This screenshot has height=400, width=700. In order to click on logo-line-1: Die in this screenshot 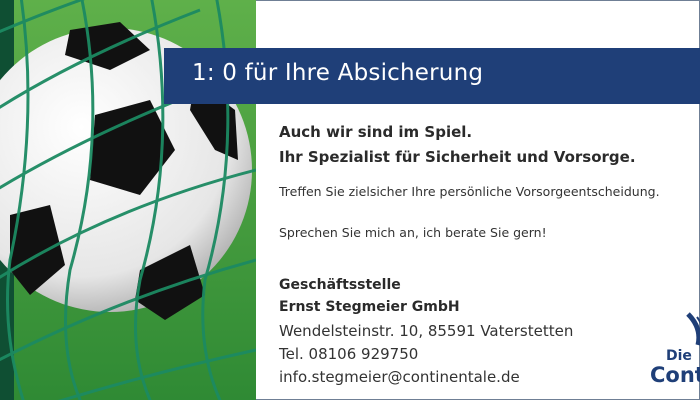, I will do `click(679, 356)`.